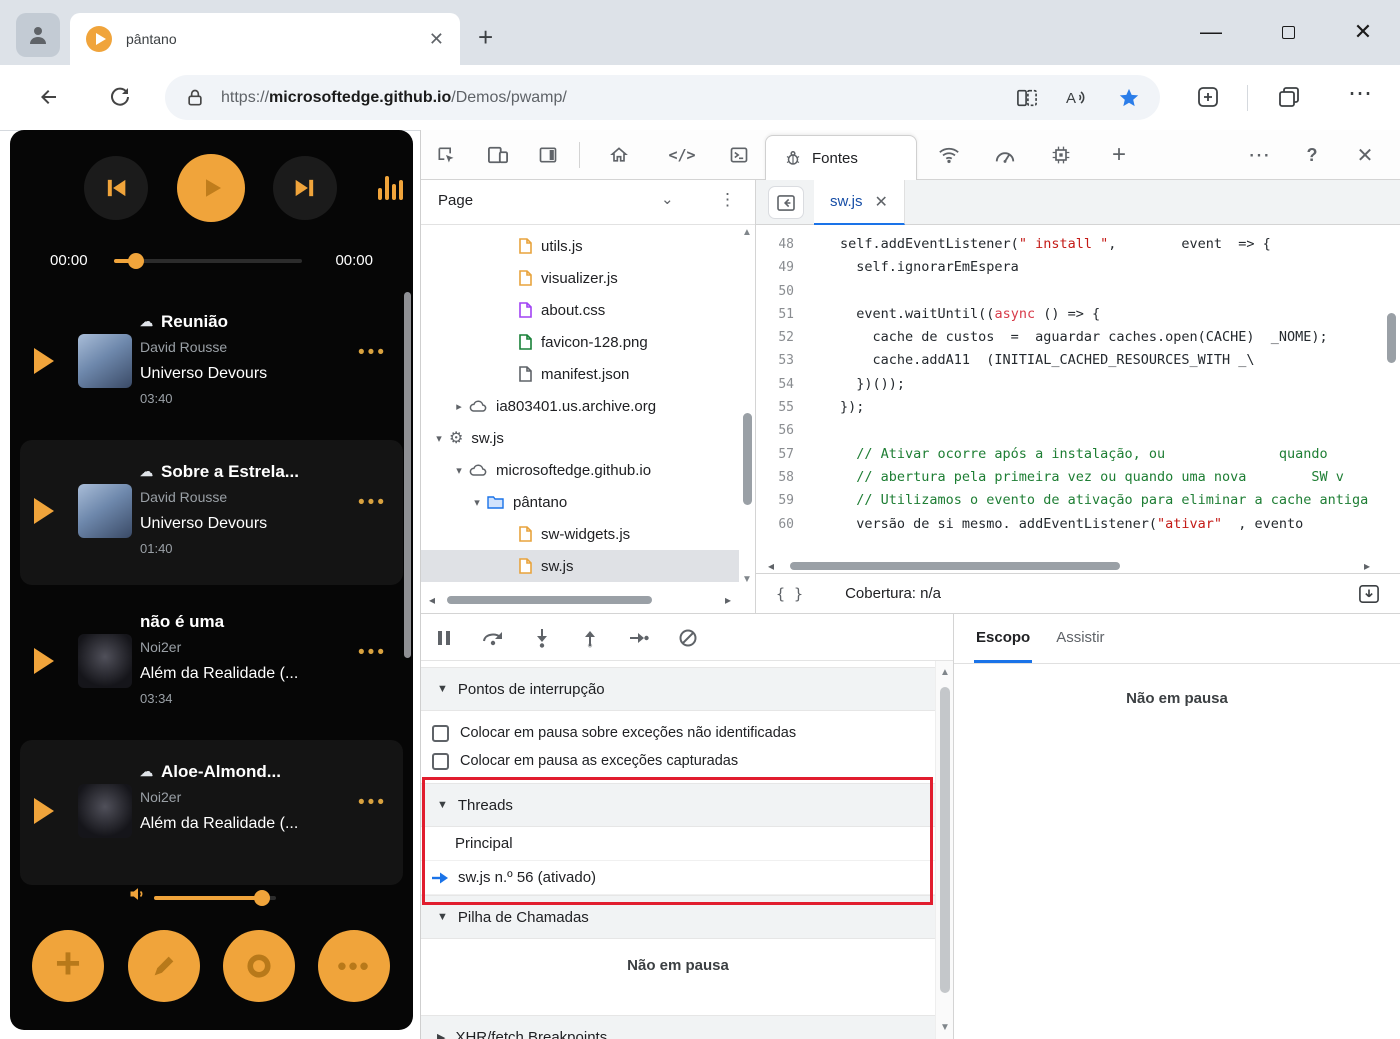  Describe the element at coordinates (667, 199) in the screenshot. I see `chevron-down-icon: ⌄` at that location.